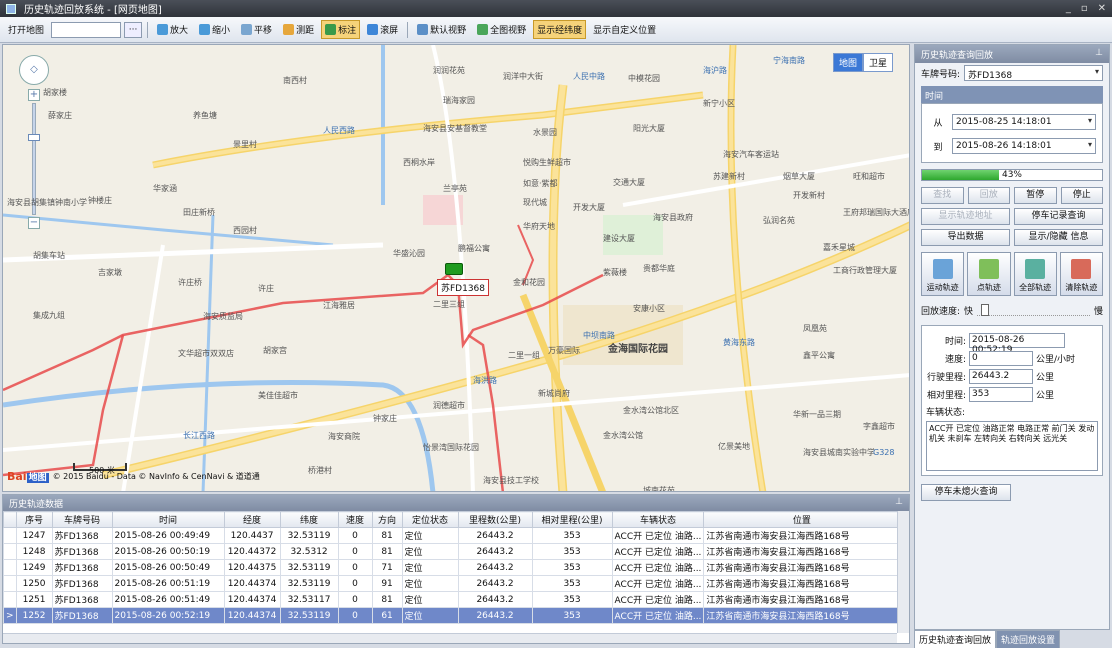 This screenshot has width=1112, height=648. Describe the element at coordinates (1001, 358) in the screenshot. I see `speed-field: 0` at that location.